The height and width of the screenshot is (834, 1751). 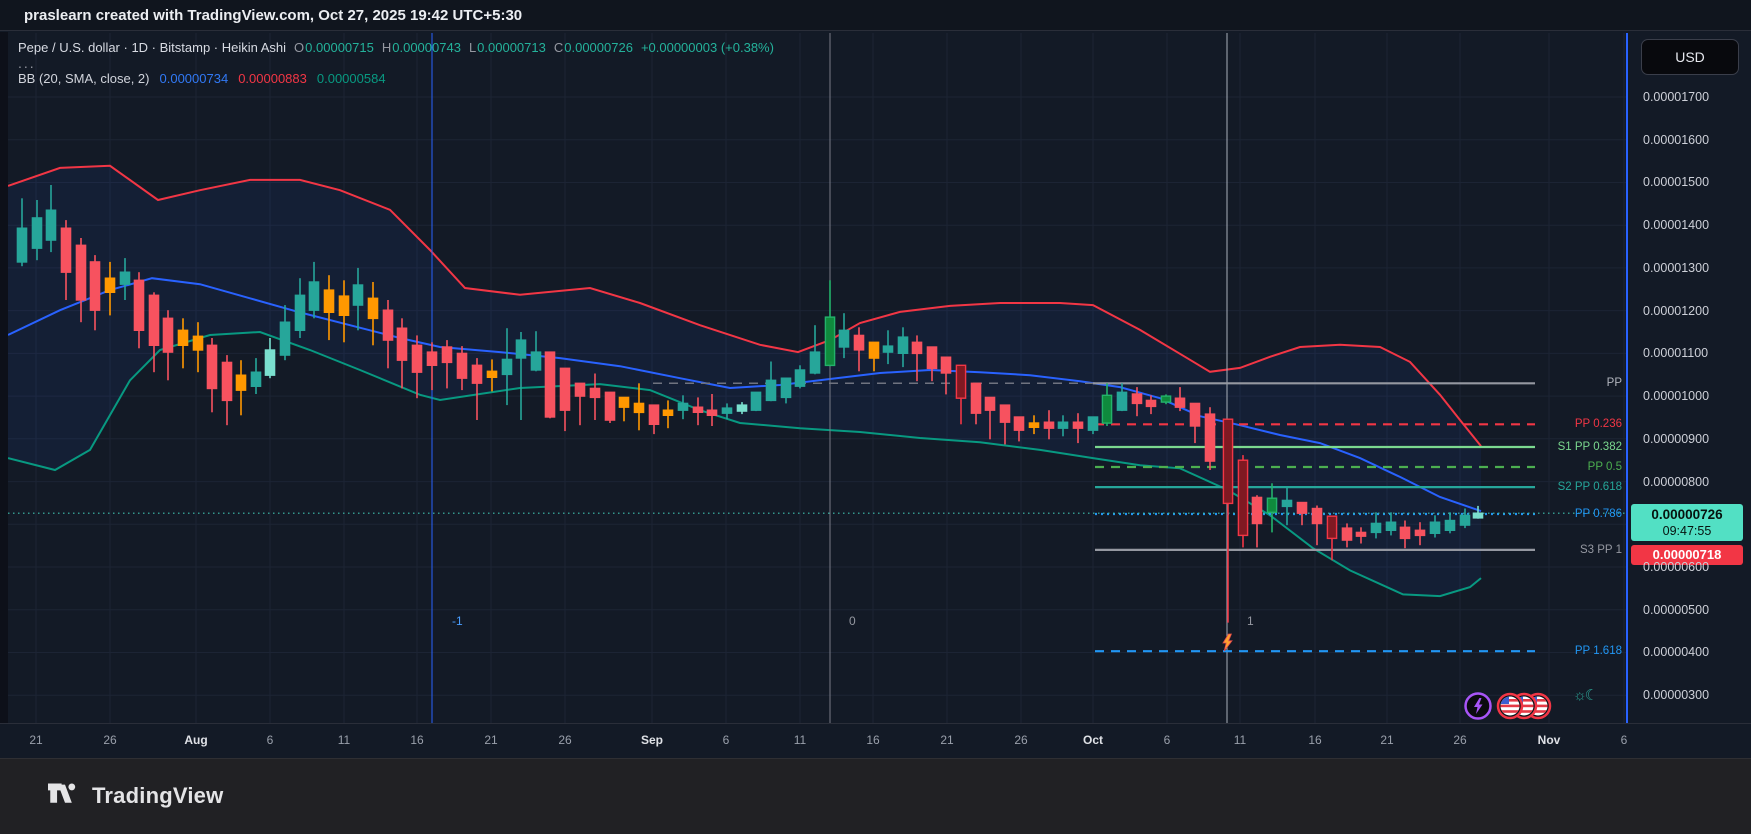 What do you see at coordinates (1676, 695) in the screenshot?
I see `price-axis-label: 0.00000300` at bounding box center [1676, 695].